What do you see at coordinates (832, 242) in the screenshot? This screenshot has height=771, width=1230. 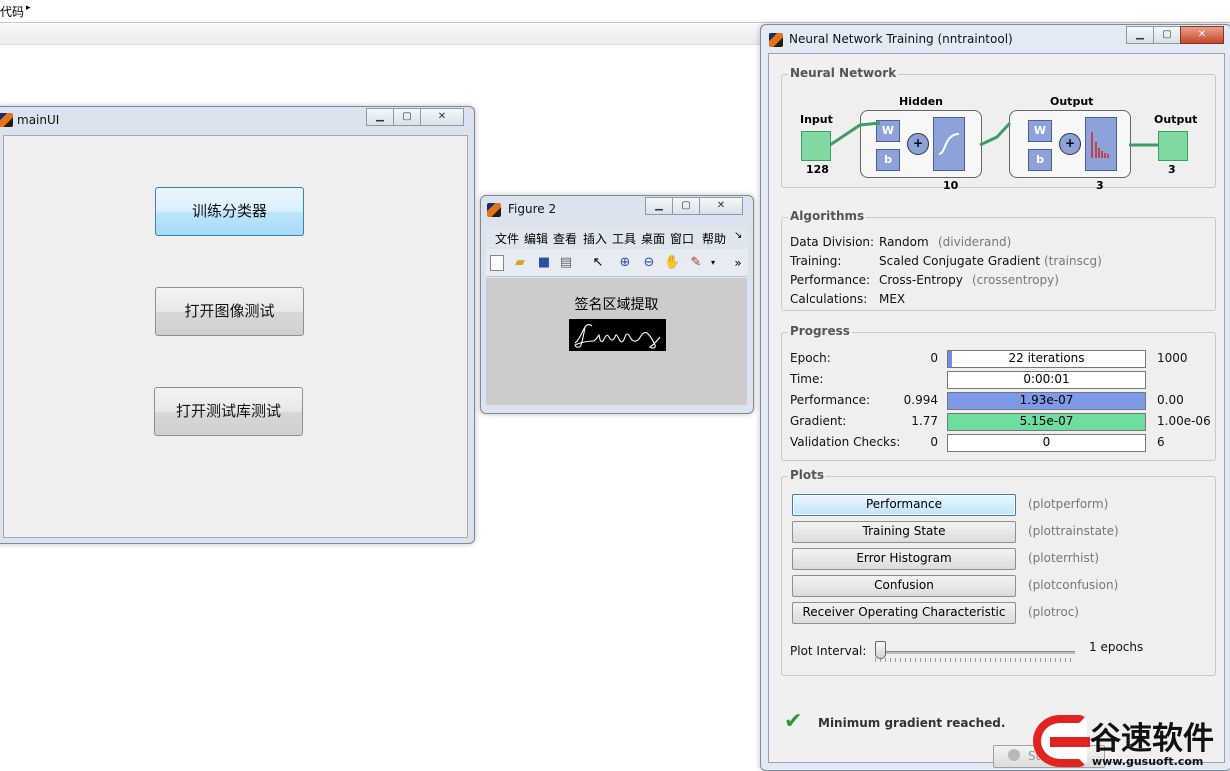 I see `algo-label: Data Division:` at bounding box center [832, 242].